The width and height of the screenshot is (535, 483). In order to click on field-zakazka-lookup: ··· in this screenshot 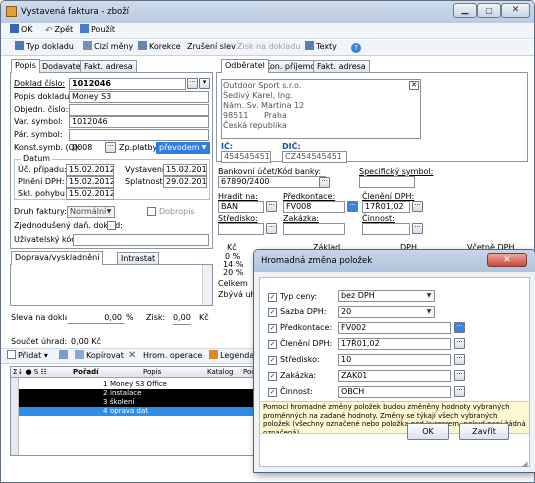, I will do `click(459, 375)`.